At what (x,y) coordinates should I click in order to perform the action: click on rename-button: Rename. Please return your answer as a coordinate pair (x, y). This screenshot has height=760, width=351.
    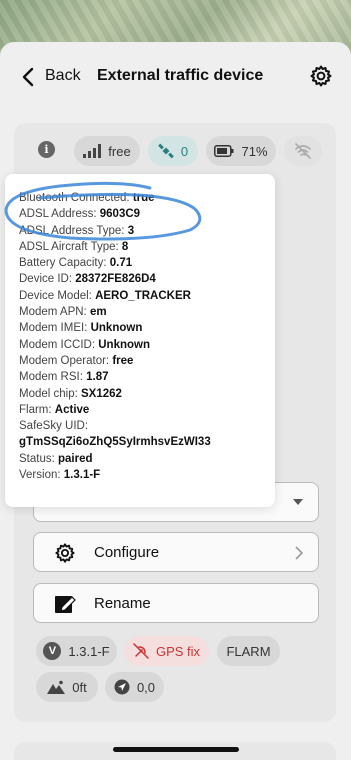
    Looking at the image, I should click on (176, 603).